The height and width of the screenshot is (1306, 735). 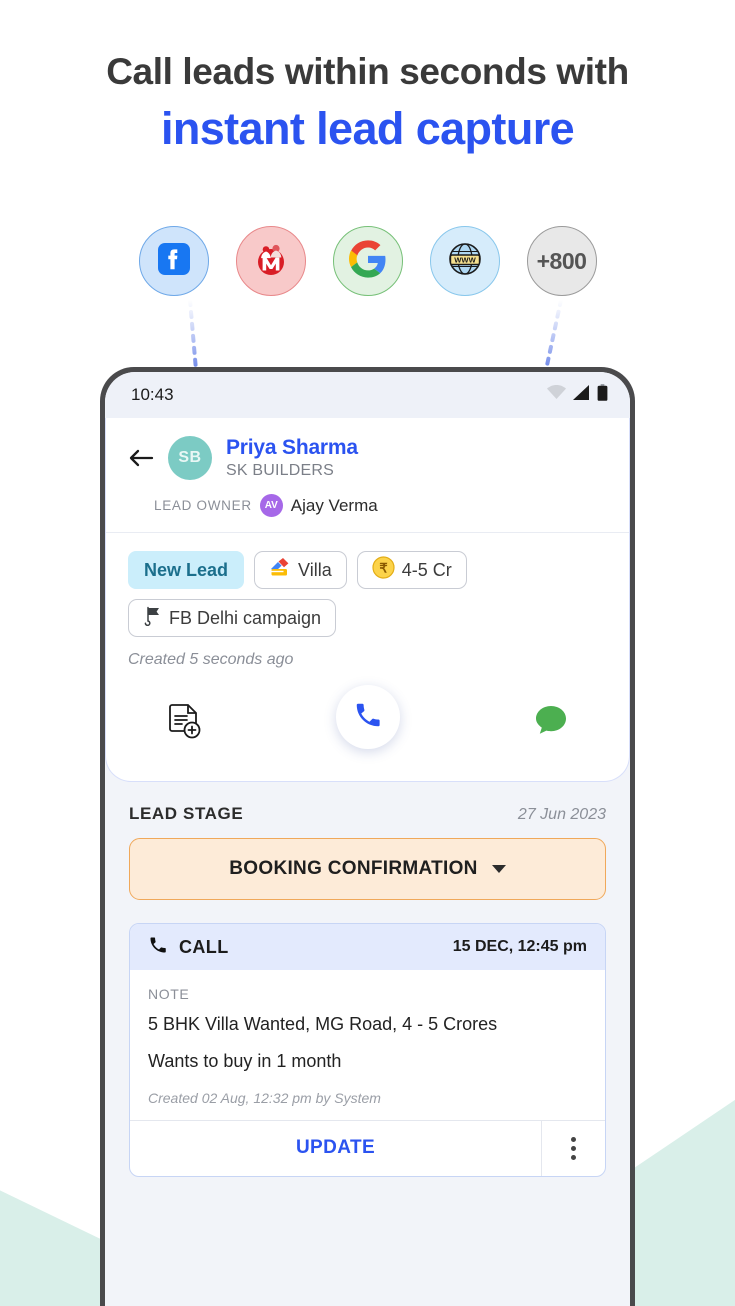 I want to click on whatsapp-action, so click(x=551, y=723).